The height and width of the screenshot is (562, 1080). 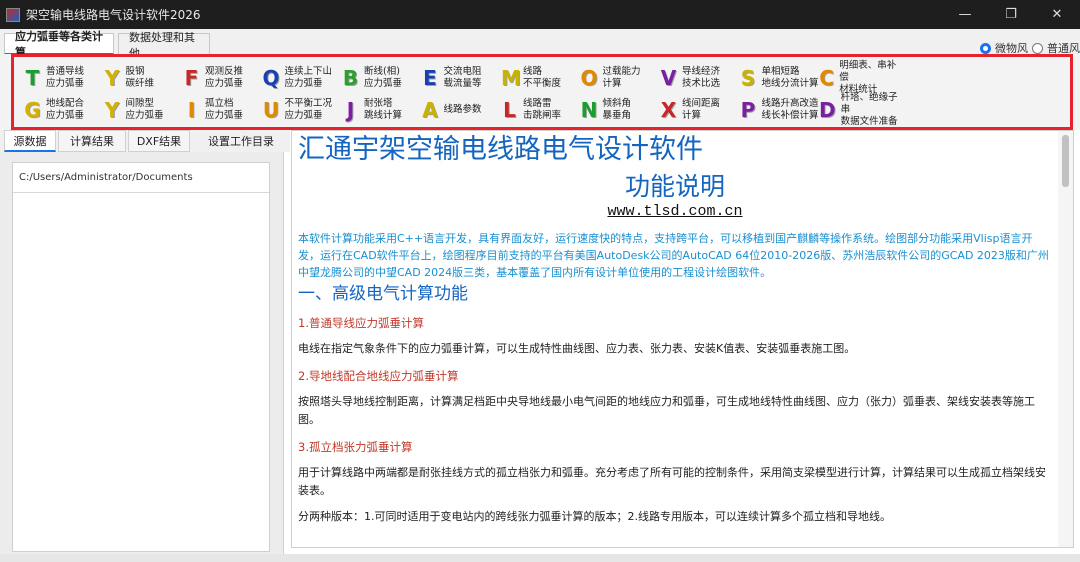 I want to click on tool-button-row2-6: L 线路雷 击跳闸率, so click(x=541, y=110).